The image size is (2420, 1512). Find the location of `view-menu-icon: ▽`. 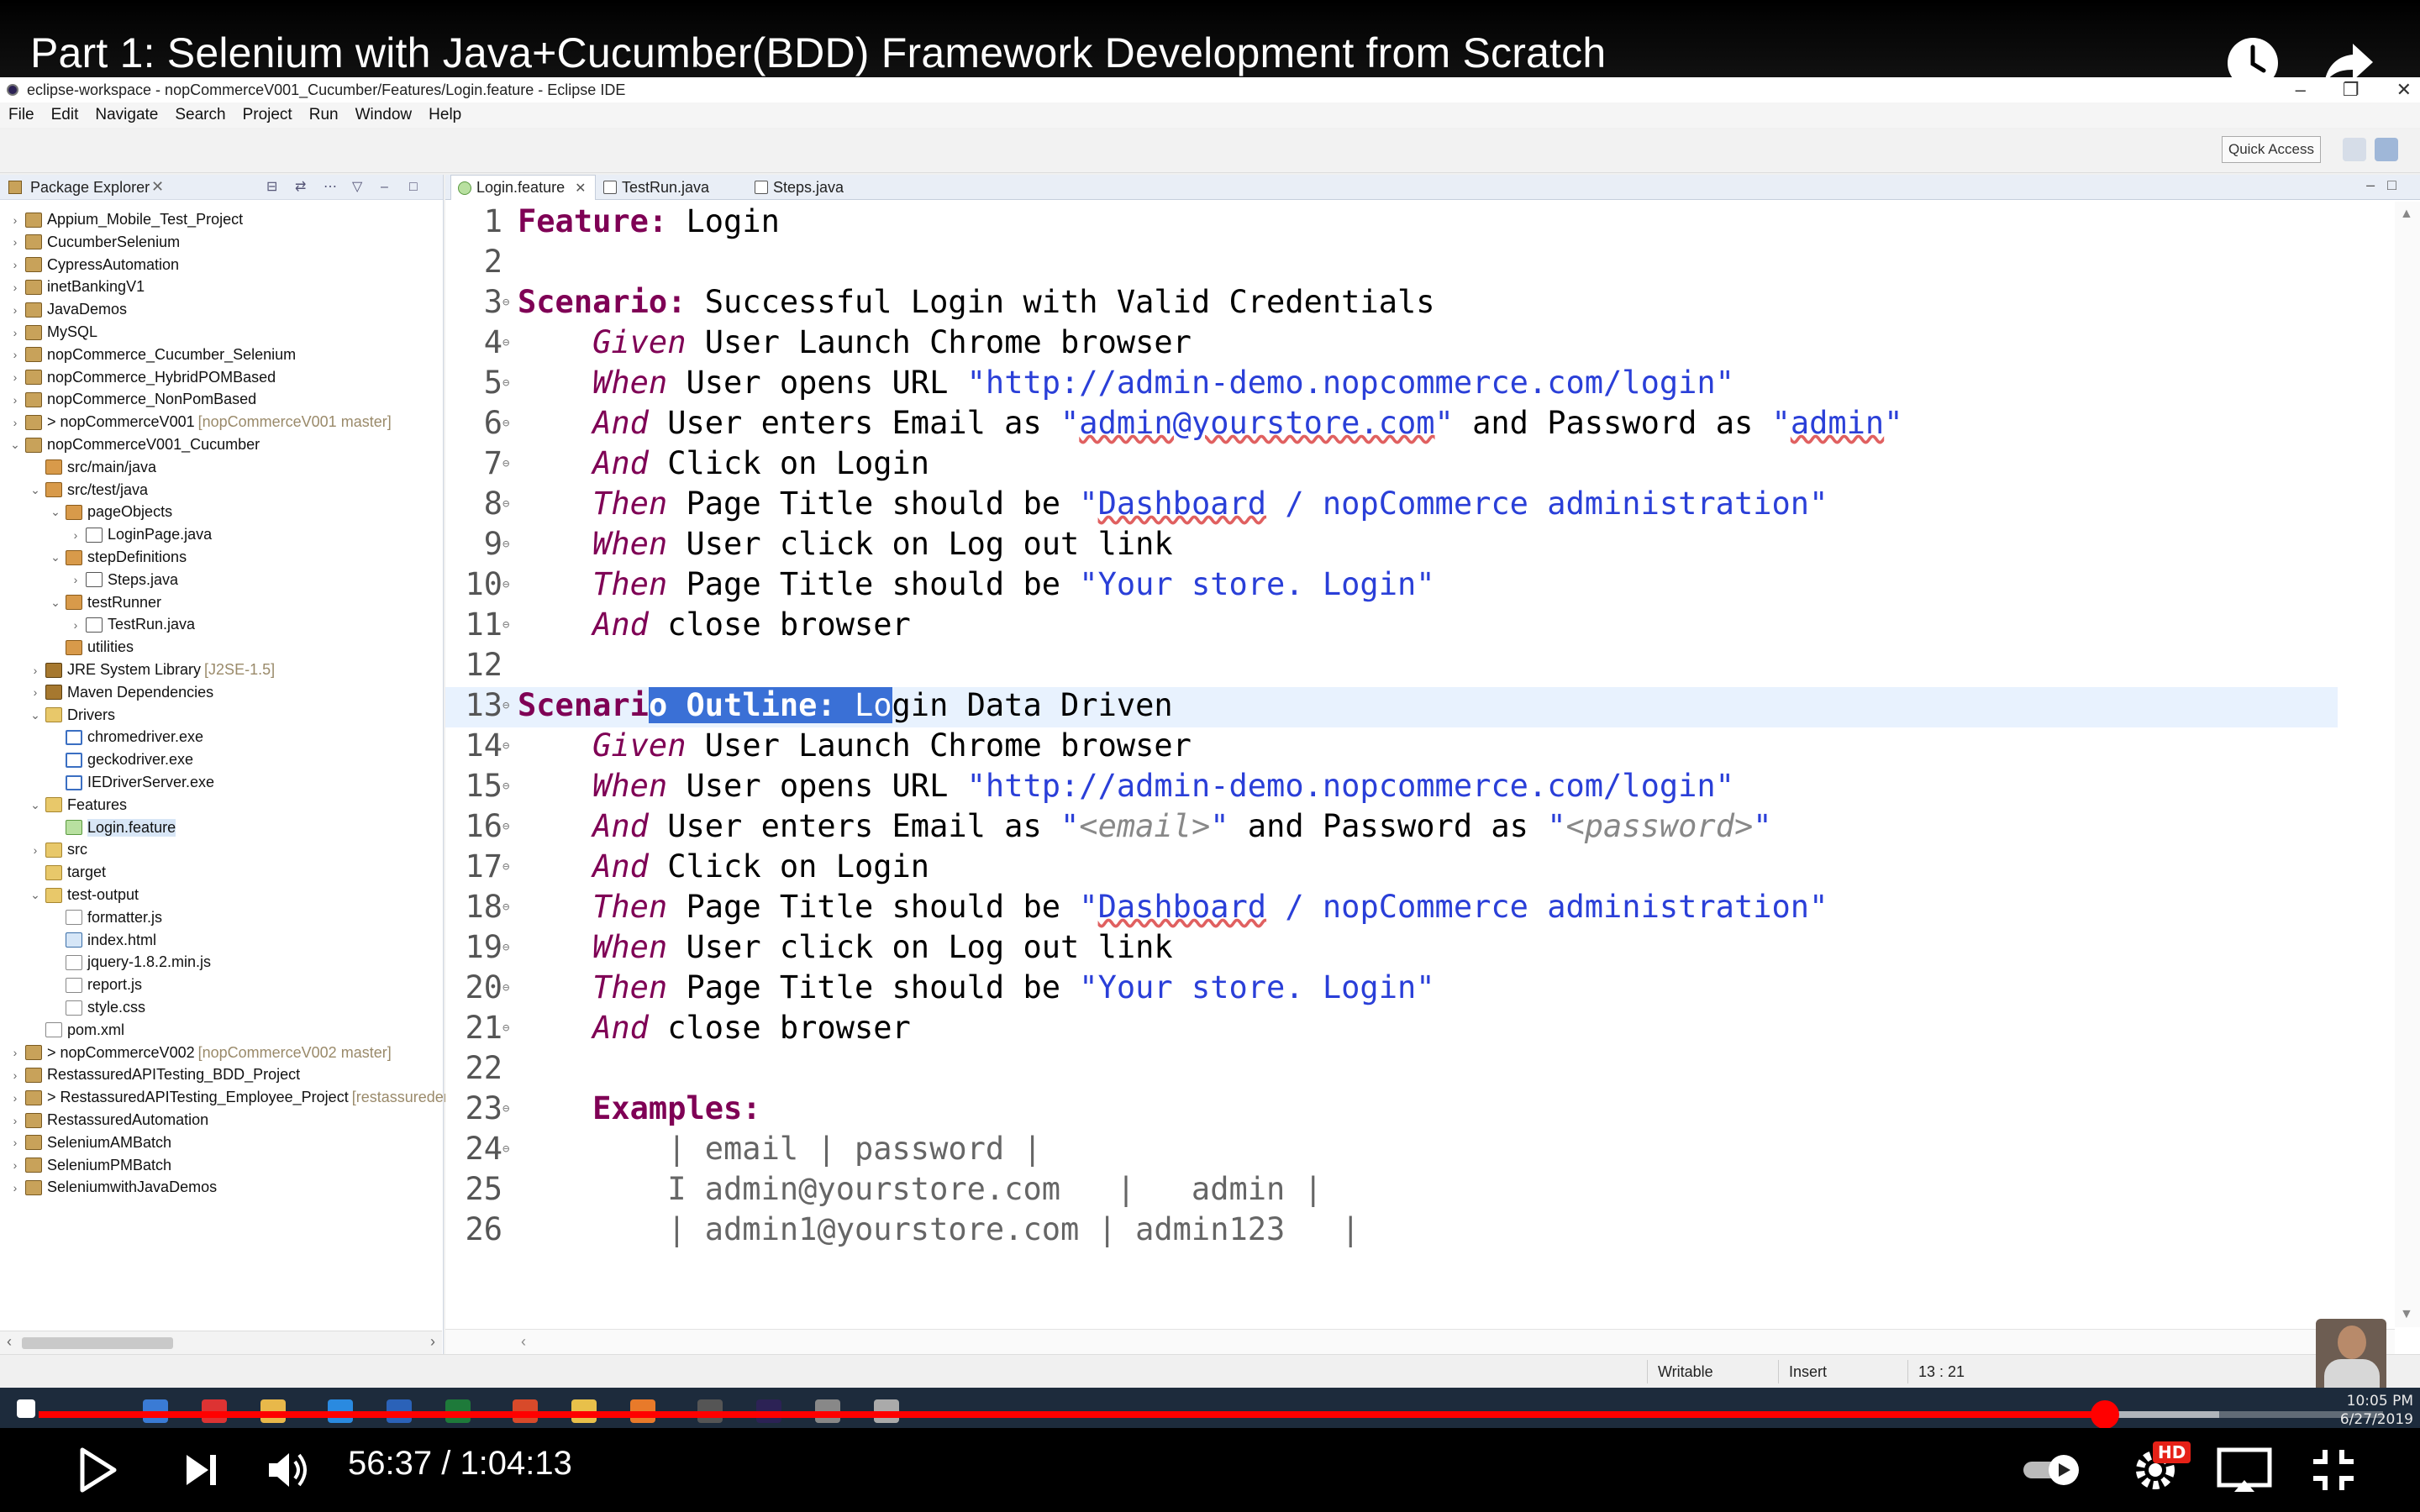

view-menu-icon: ▽ is located at coordinates (360, 187).